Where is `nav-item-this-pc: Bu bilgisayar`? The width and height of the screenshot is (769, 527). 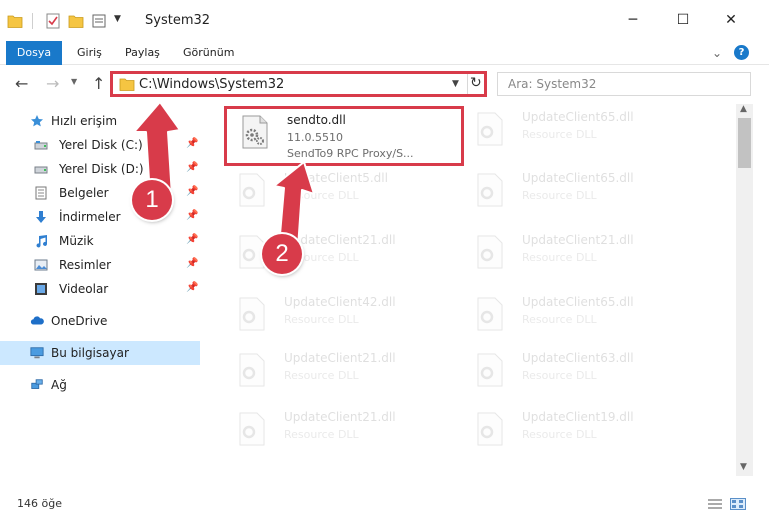 nav-item-this-pc: Bu bilgisayar is located at coordinates (100, 353).